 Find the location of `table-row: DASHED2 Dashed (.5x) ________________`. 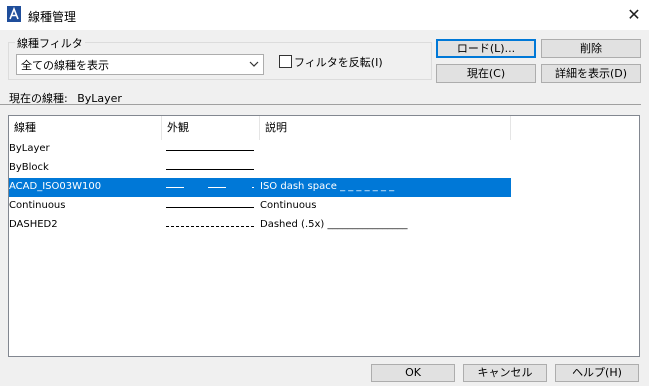

table-row: DASHED2 Dashed (.5x) ________________ is located at coordinates (260, 225).